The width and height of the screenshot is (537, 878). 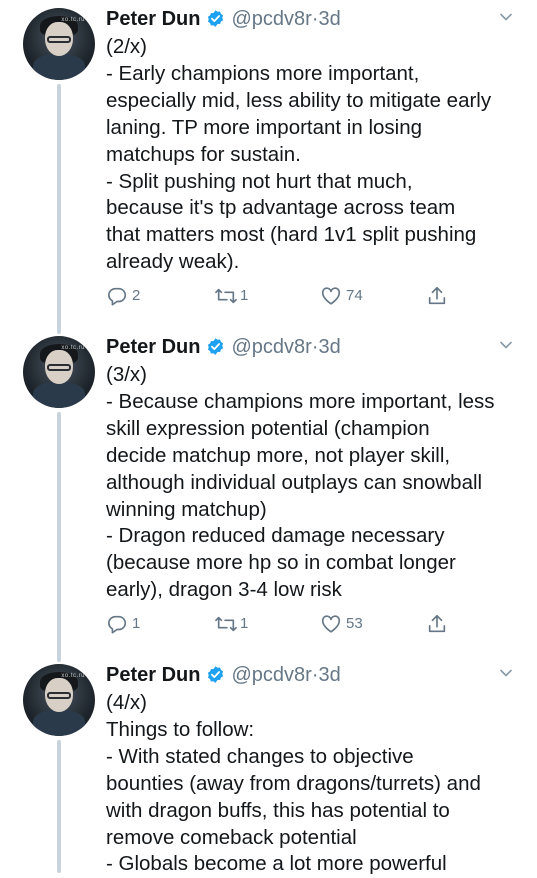 What do you see at coordinates (264, 127) in the screenshot?
I see `tweet-line: laning. TP more important in losing` at bounding box center [264, 127].